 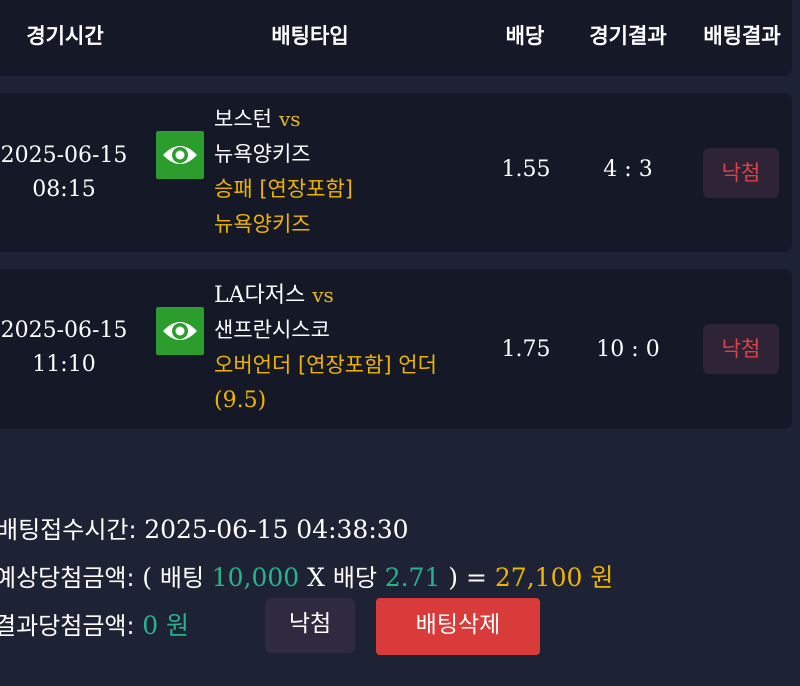 What do you see at coordinates (396, 38) in the screenshot?
I see `table-header: 경기시간 배팅타입 배당 경기결과 배팅결과` at bounding box center [396, 38].